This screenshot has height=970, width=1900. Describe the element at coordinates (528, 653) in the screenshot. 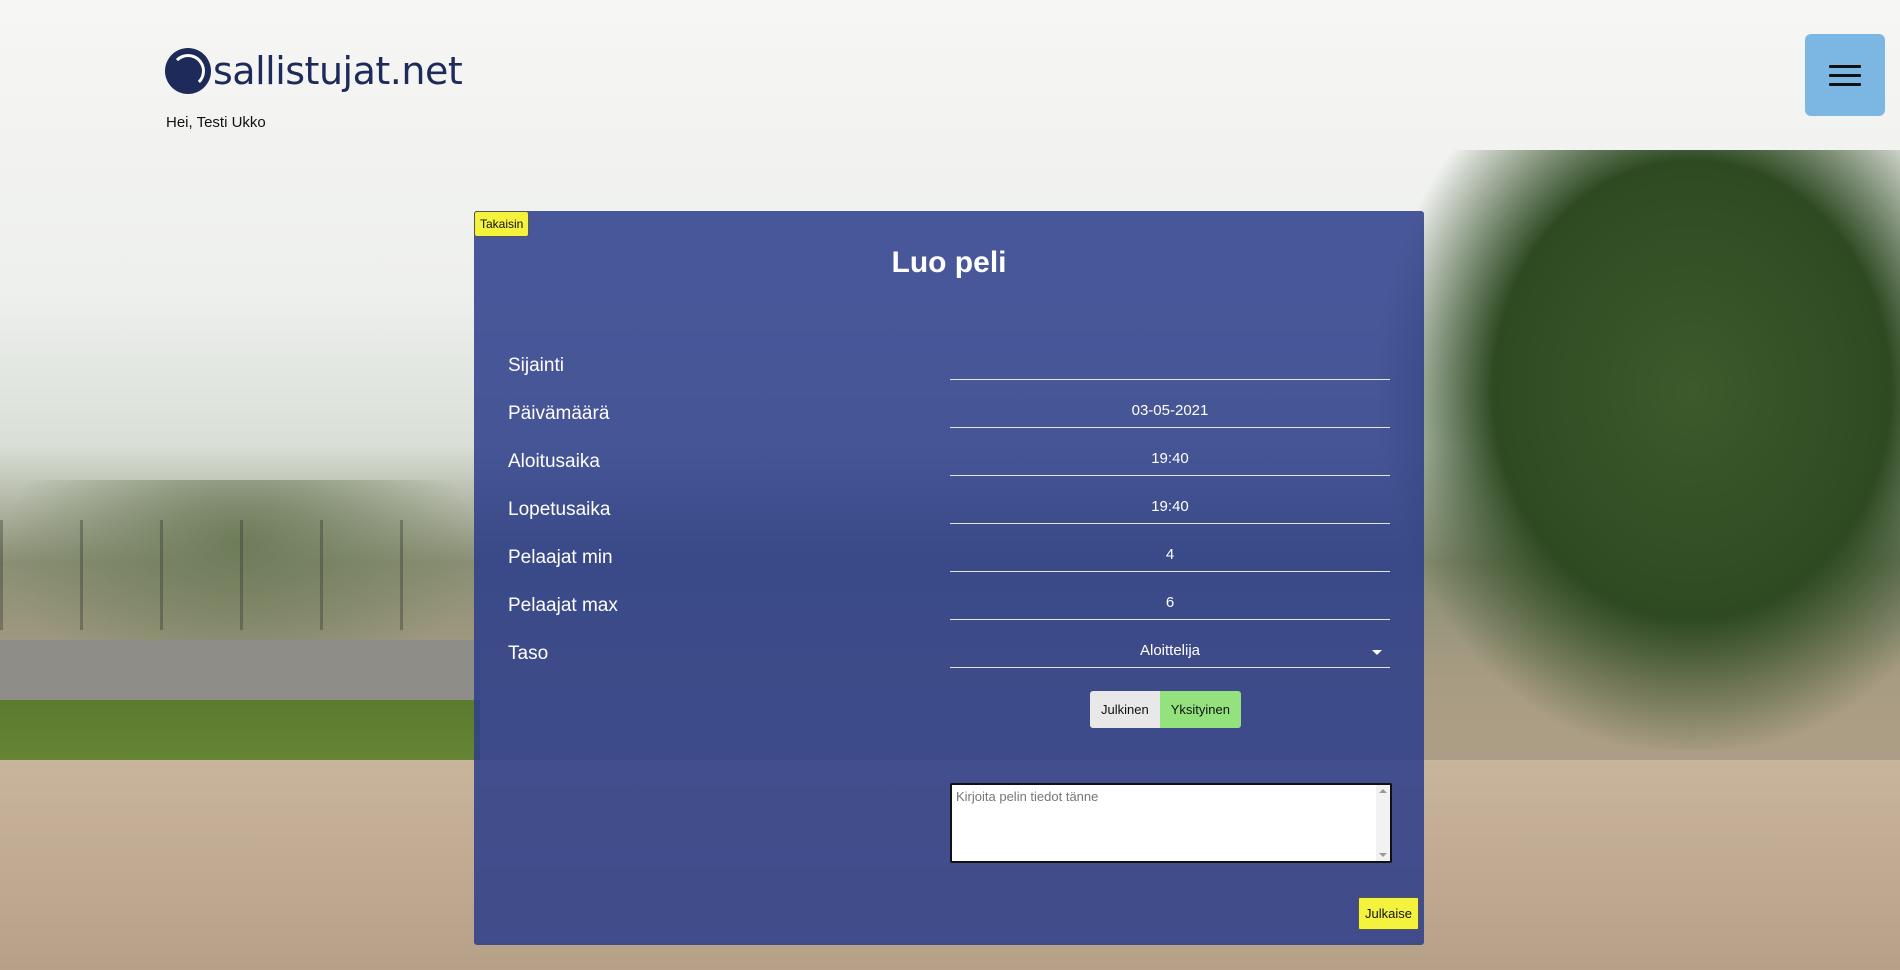

I see `level-label: Taso` at that location.